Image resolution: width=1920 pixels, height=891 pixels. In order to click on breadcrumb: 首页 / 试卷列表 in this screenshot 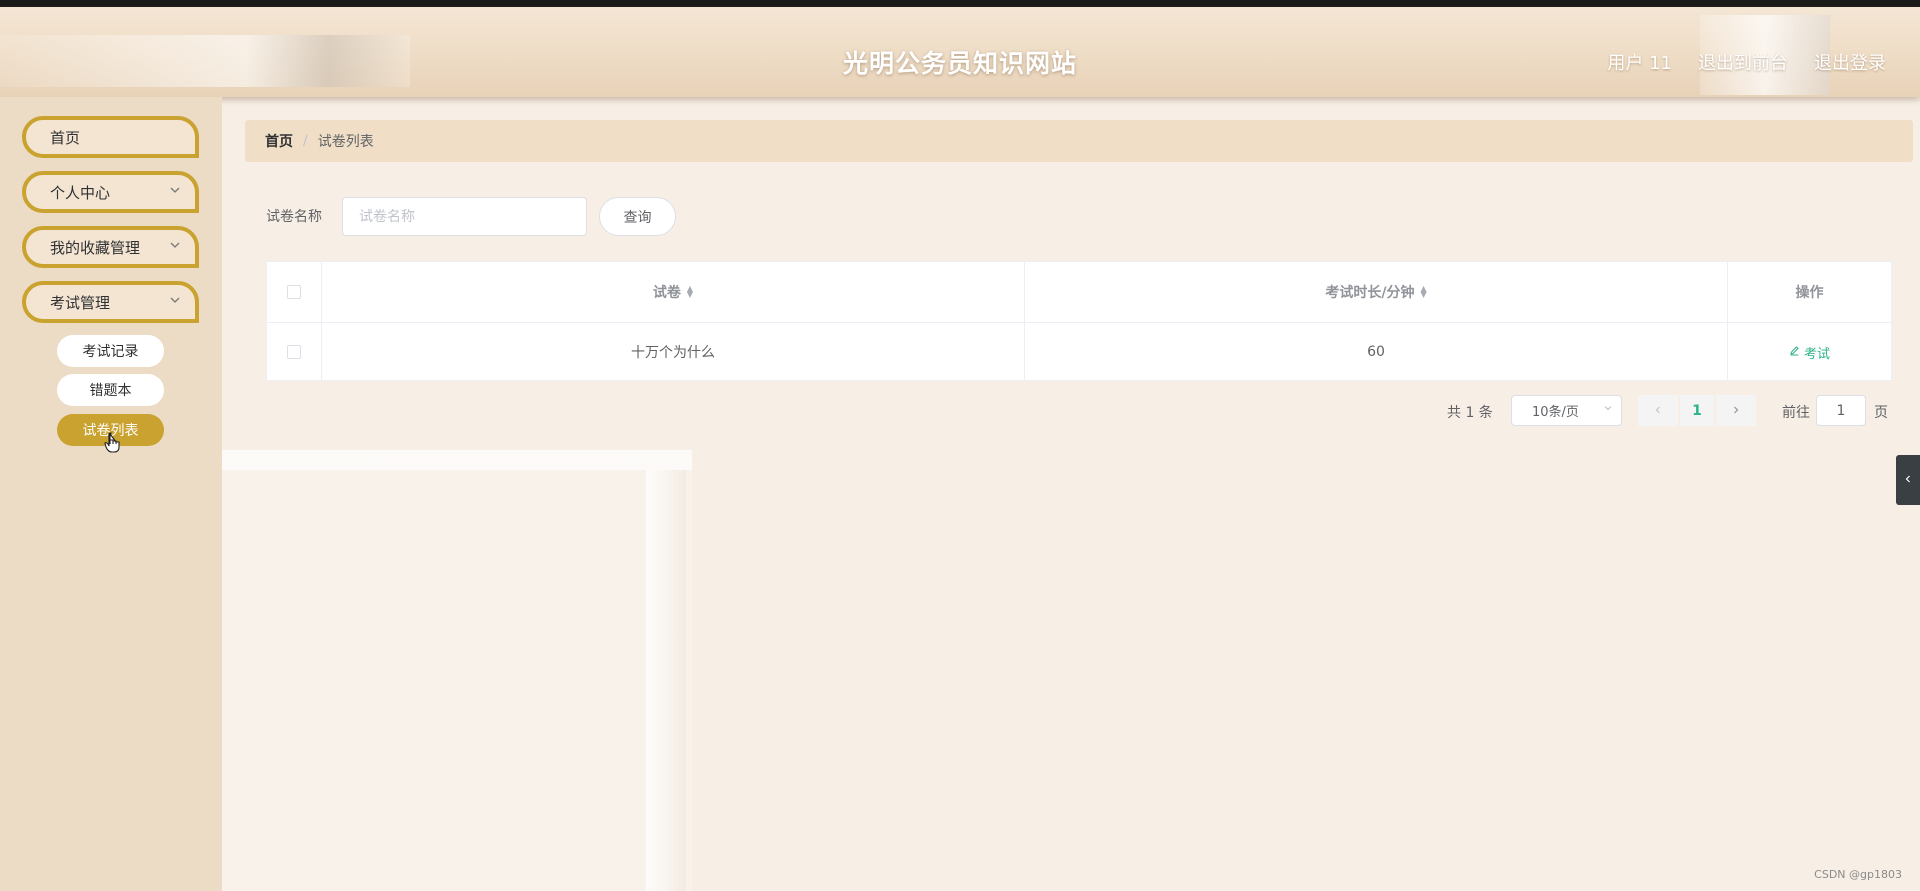, I will do `click(1079, 141)`.